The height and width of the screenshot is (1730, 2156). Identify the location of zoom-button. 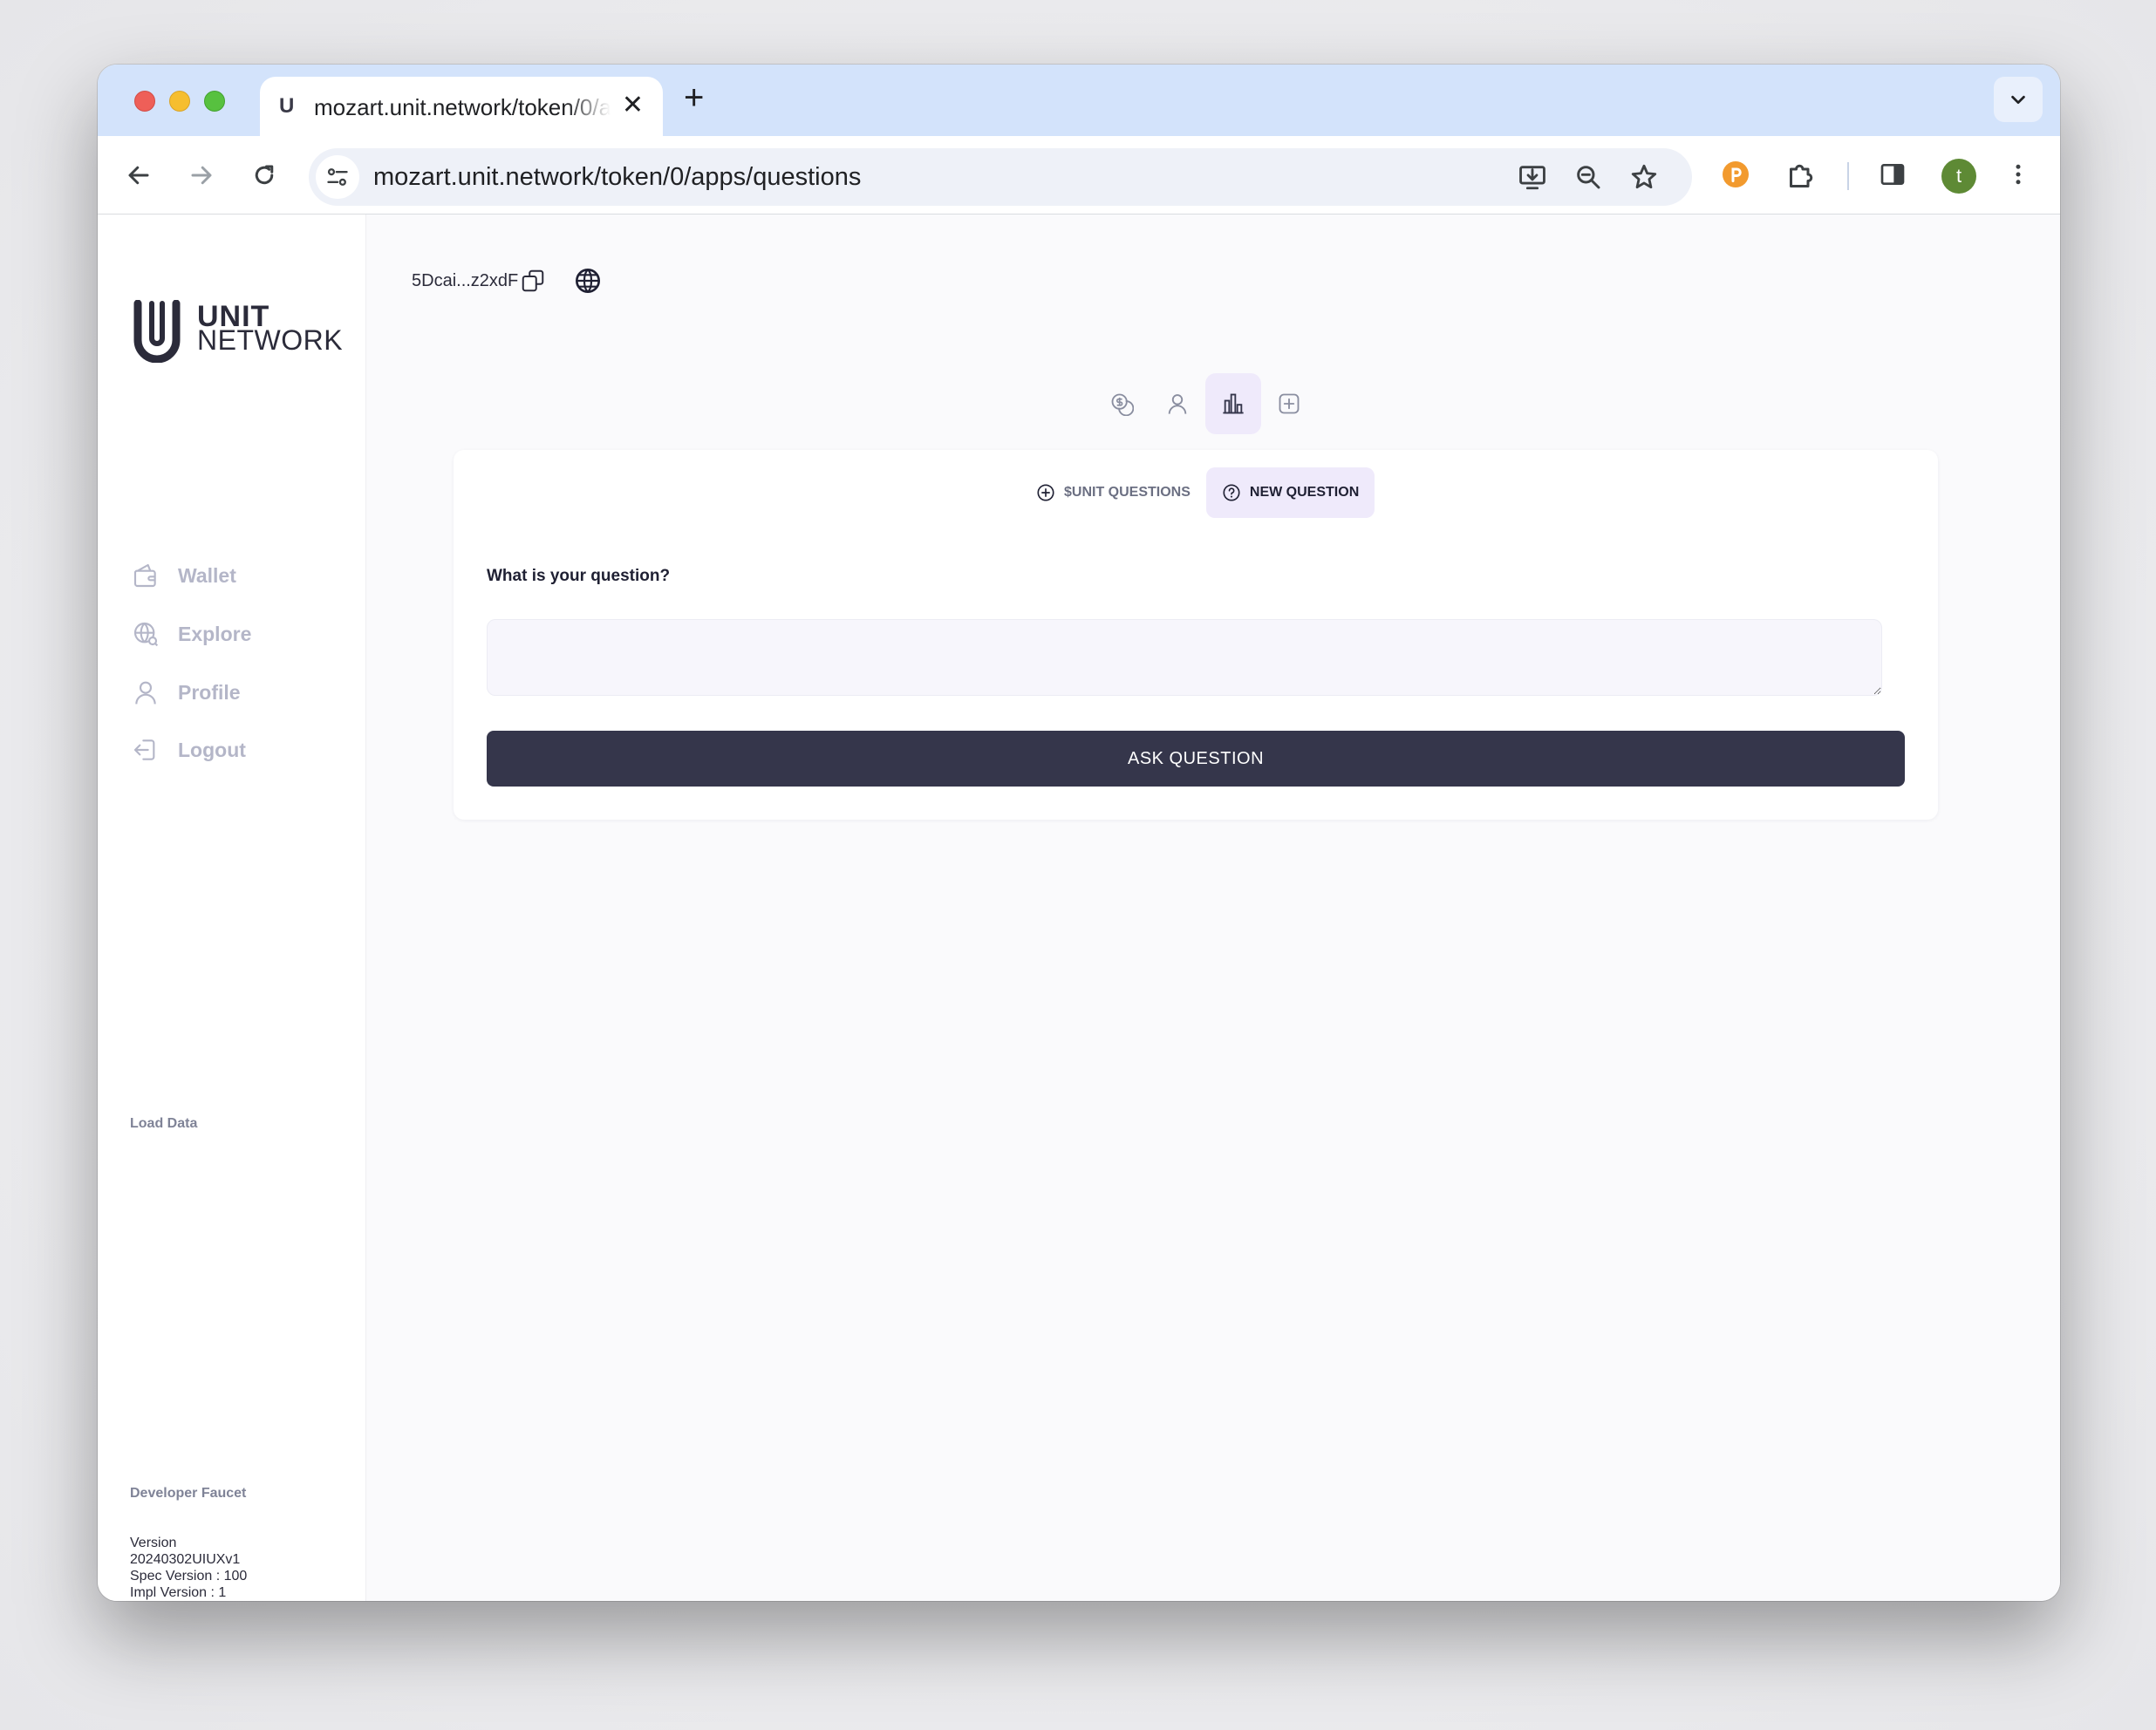
(1588, 177).